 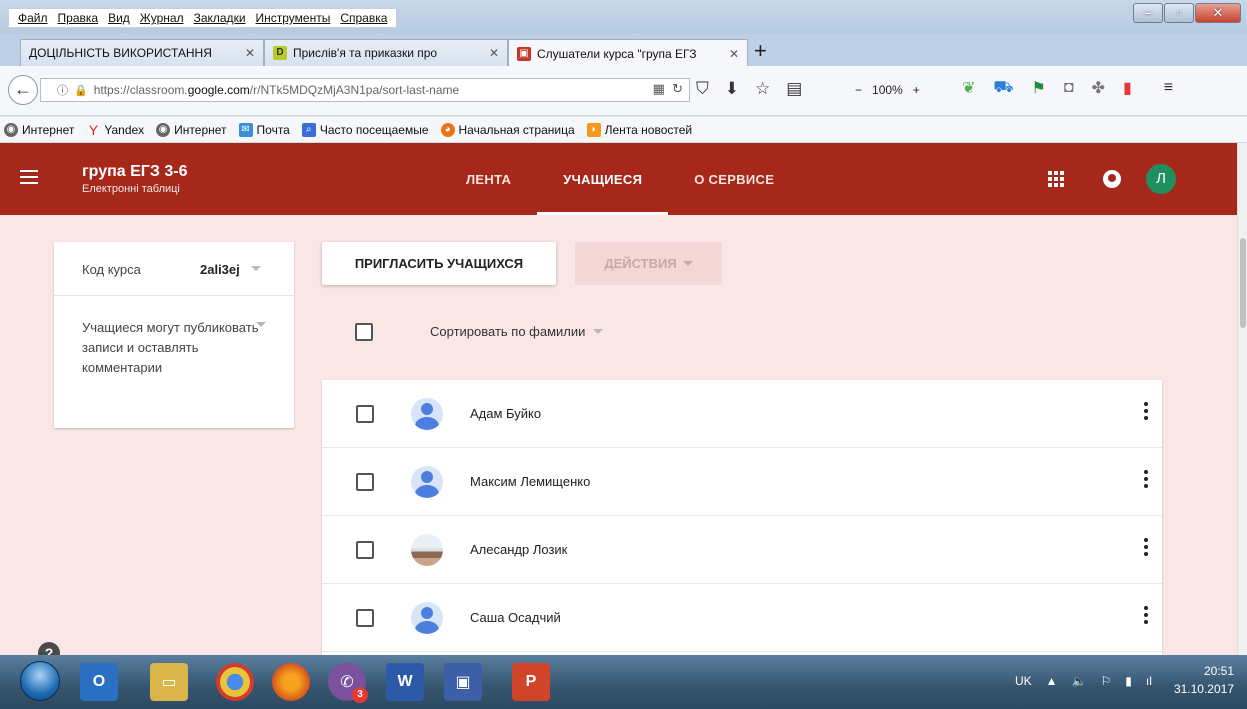 What do you see at coordinates (794, 89) in the screenshot?
I see `bookmarks-library-icon: ▤` at bounding box center [794, 89].